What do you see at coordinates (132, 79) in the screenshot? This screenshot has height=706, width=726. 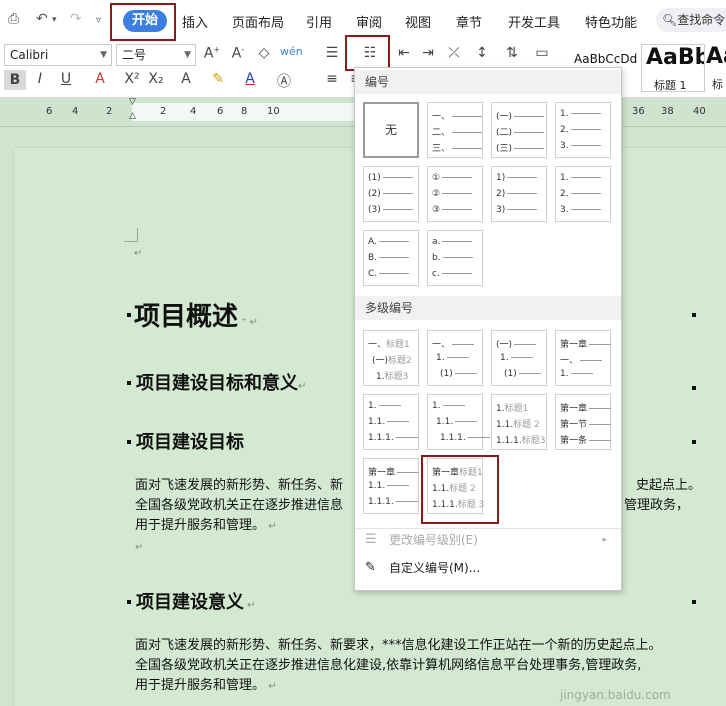 I see `superscript-icon: X²` at bounding box center [132, 79].